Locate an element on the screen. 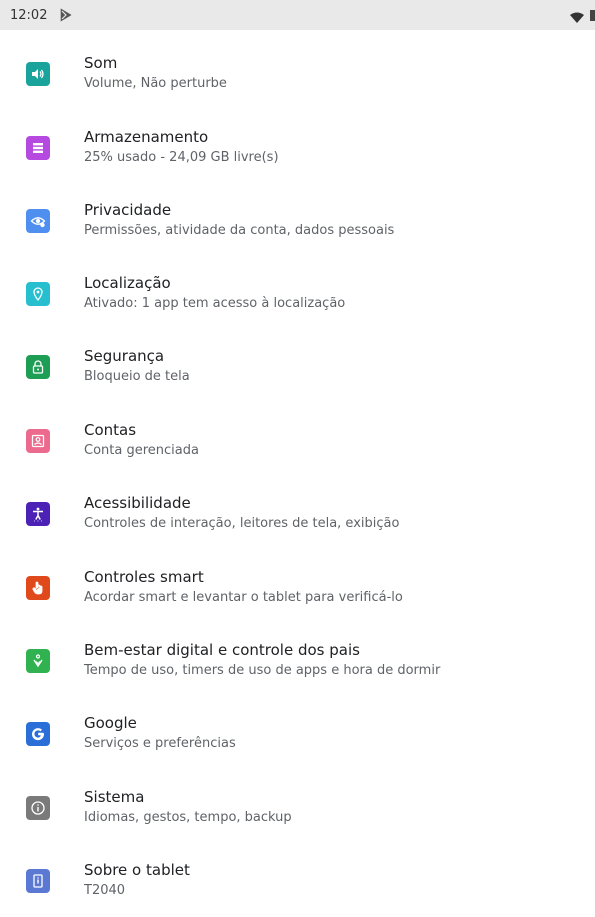  item-subtitle: Conta gerenciada is located at coordinates (141, 450).